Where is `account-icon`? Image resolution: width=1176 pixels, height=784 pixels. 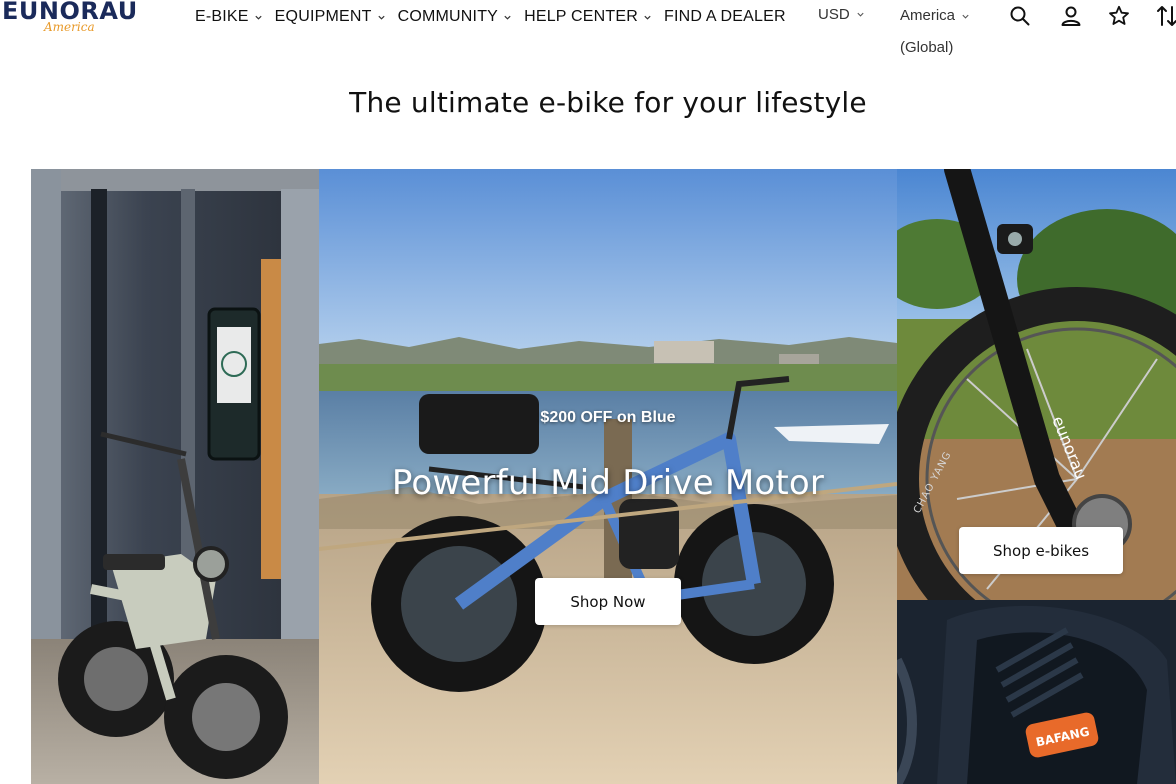
account-icon is located at coordinates (1071, 16).